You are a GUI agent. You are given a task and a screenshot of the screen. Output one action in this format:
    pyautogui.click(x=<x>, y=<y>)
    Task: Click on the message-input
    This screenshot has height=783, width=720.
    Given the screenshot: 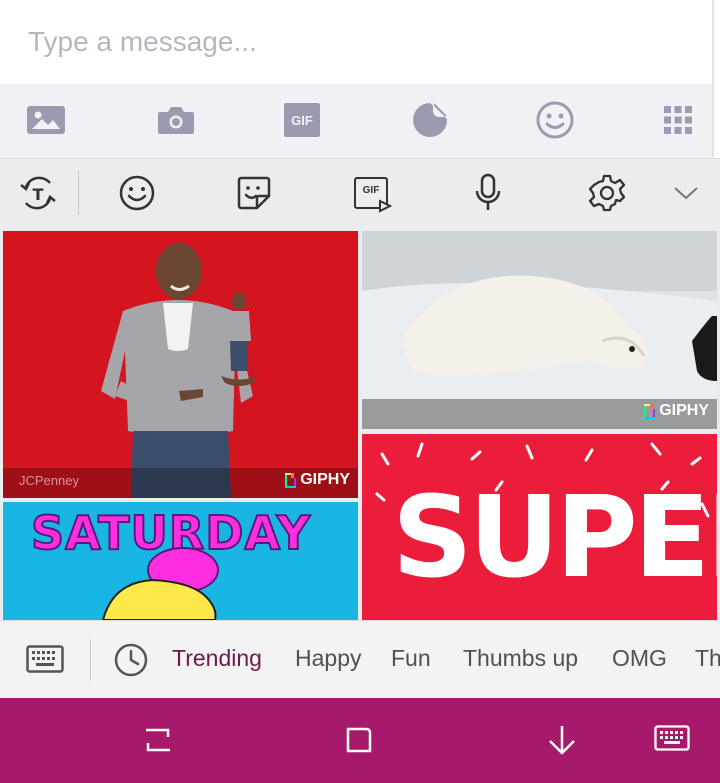 What is the action you would take?
    pyautogui.click(x=356, y=42)
    